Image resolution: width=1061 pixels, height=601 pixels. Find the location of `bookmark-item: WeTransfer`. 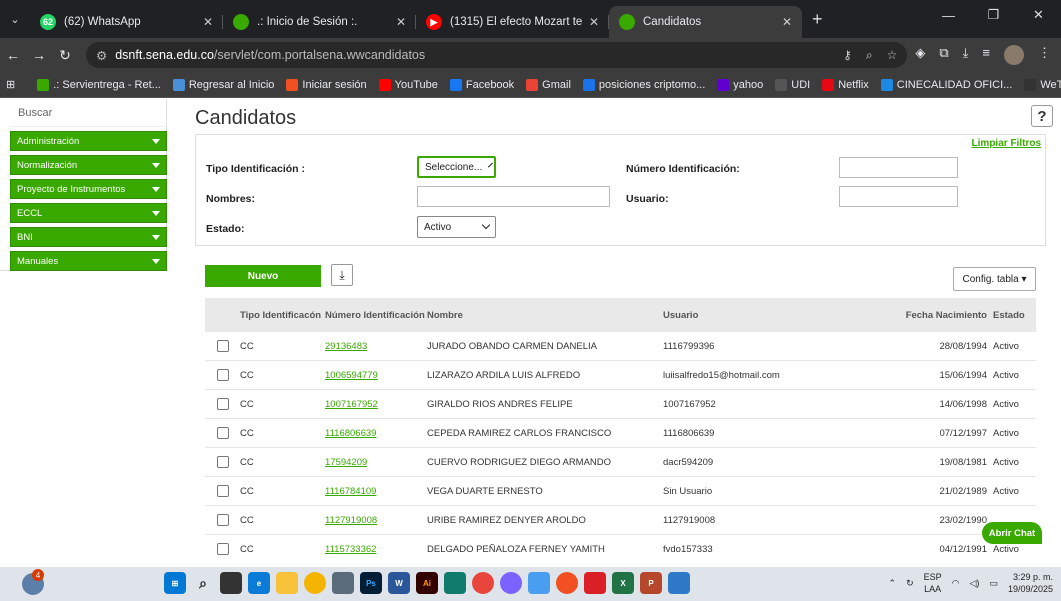

bookmark-item: WeTransfer is located at coordinates (1042, 84).